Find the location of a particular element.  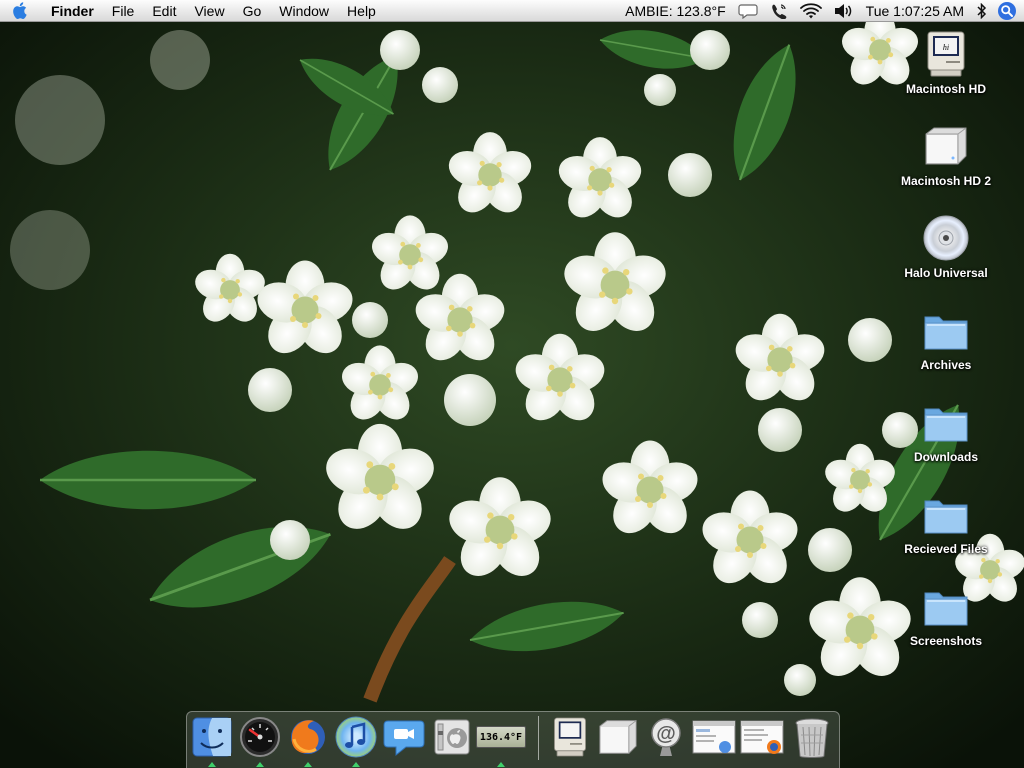

dock-mail: @ is located at coordinates (666, 737).